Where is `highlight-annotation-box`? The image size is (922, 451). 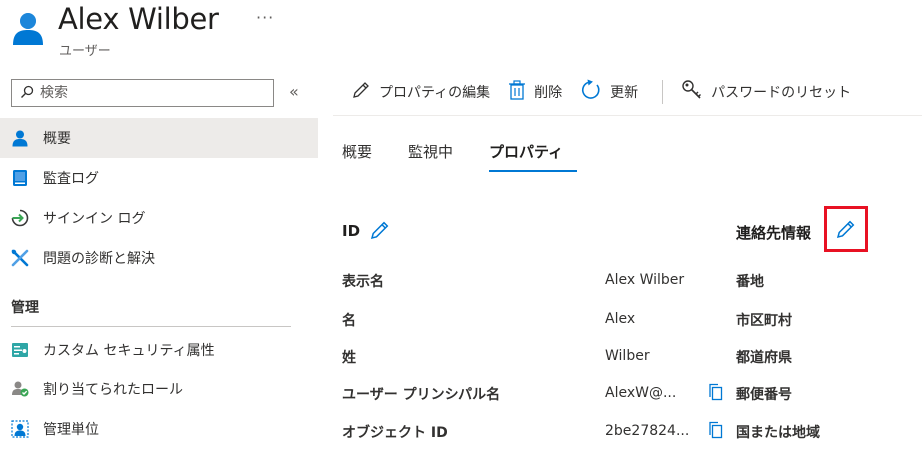
highlight-annotation-box is located at coordinates (846, 229).